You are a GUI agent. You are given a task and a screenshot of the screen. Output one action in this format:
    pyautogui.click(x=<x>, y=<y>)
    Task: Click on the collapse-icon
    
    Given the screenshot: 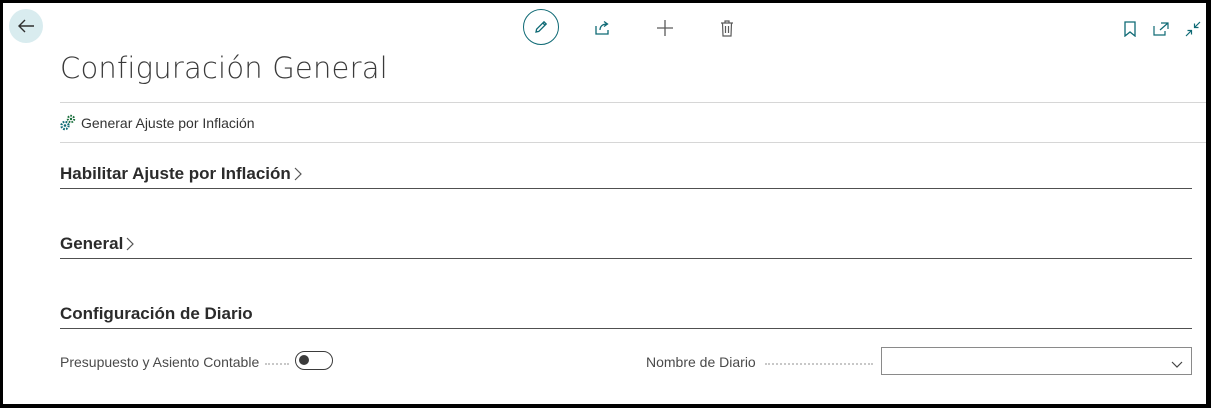 What is the action you would take?
    pyautogui.click(x=1193, y=29)
    